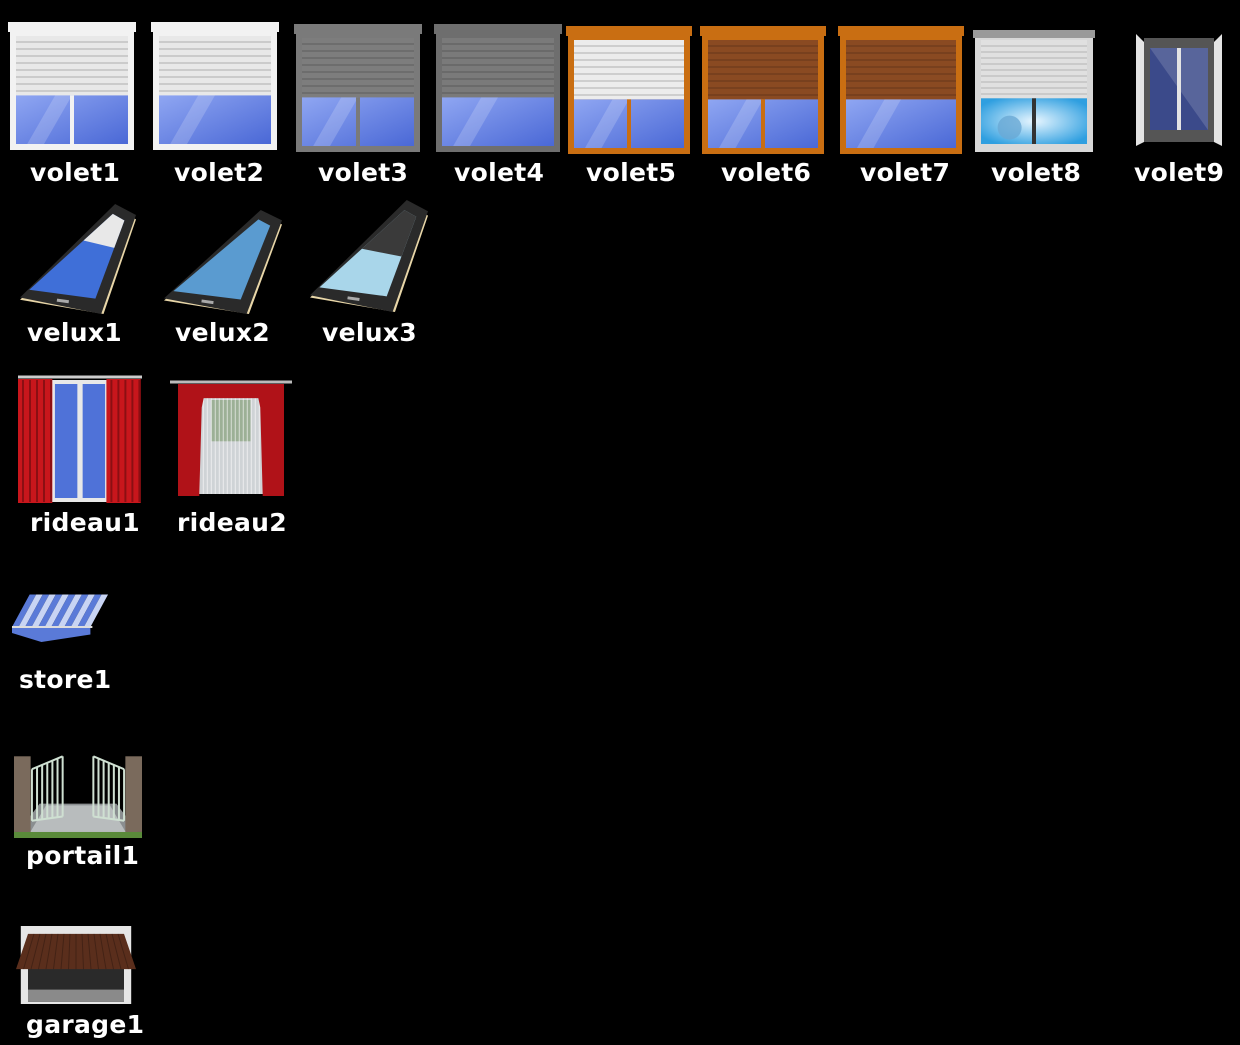 The width and height of the screenshot is (1240, 1045). Describe the element at coordinates (76, 965) in the screenshot. I see `garage-door-icon` at that location.